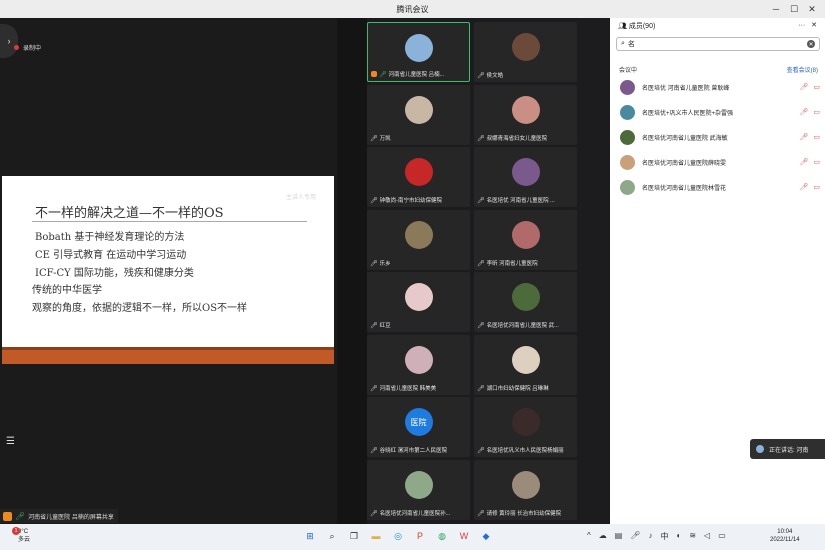 The height and width of the screenshot is (550, 825). Describe the element at coordinates (664, 536) in the screenshot. I see `ime-icon: 中` at that location.